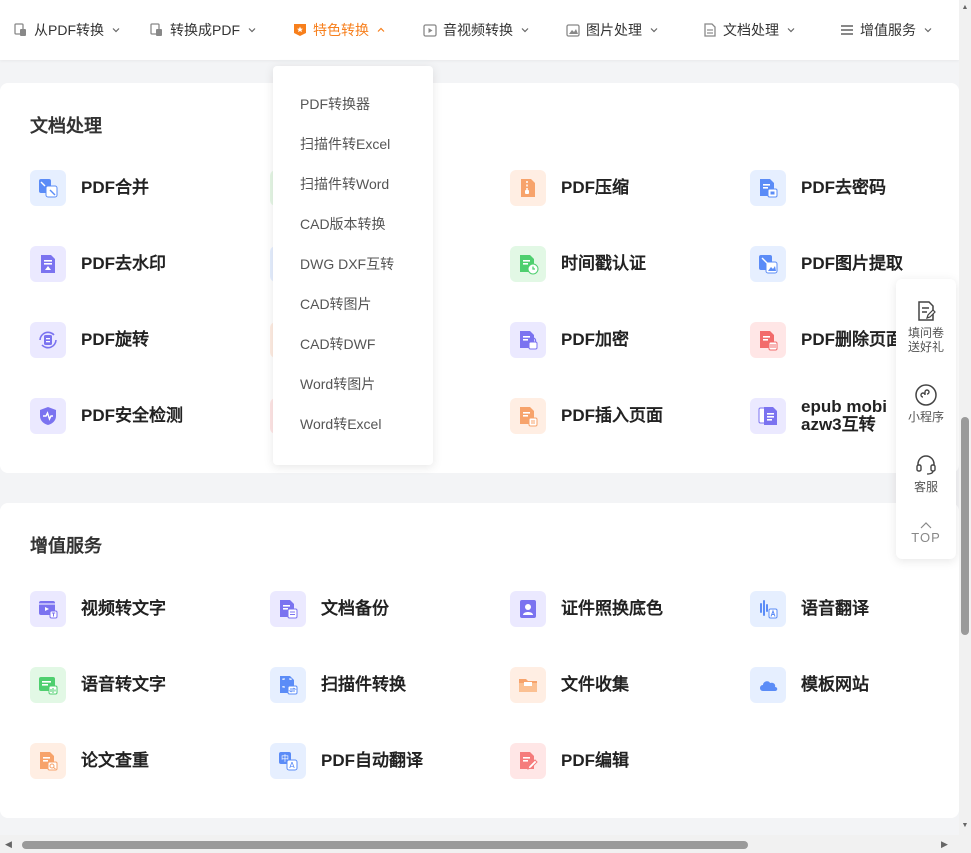  Describe the element at coordinates (385, 845) in the screenshot. I see `horizontal-scroll-thumb` at that location.